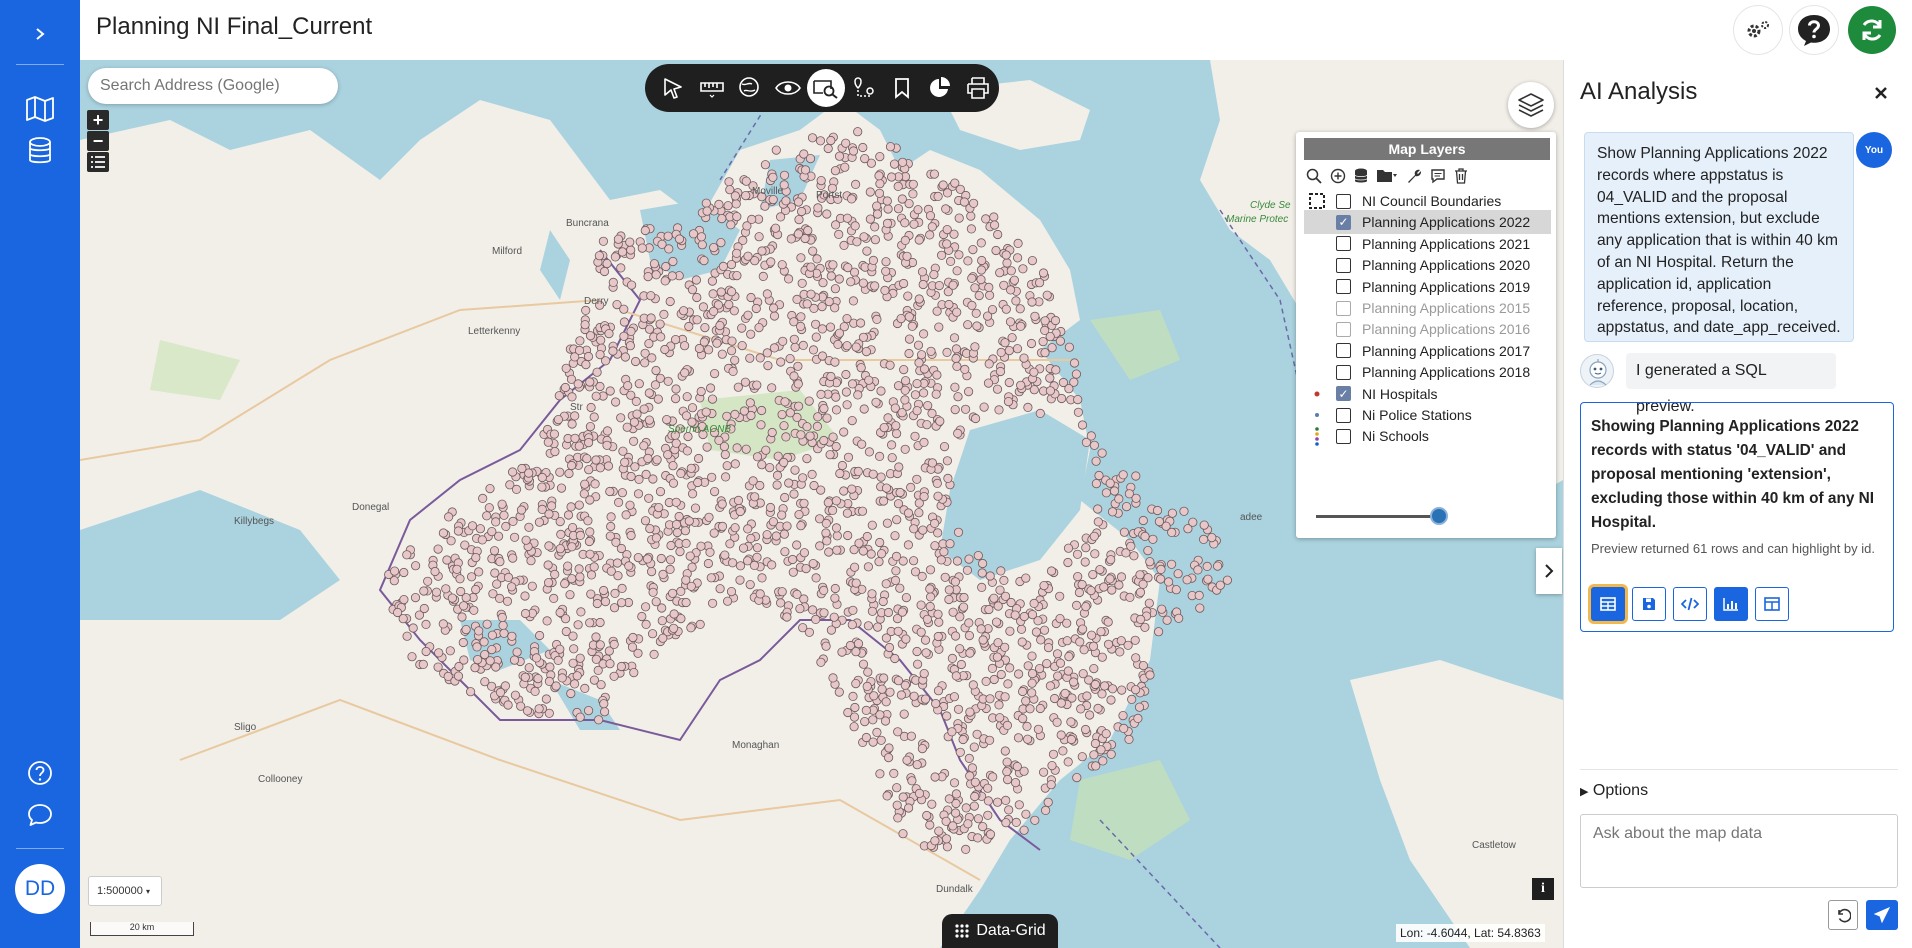  Describe the element at coordinates (1690, 604) in the screenshot. I see `view-sql-button` at that location.